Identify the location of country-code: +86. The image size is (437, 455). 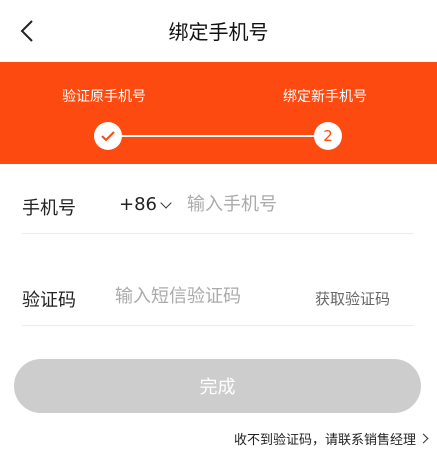
(138, 204).